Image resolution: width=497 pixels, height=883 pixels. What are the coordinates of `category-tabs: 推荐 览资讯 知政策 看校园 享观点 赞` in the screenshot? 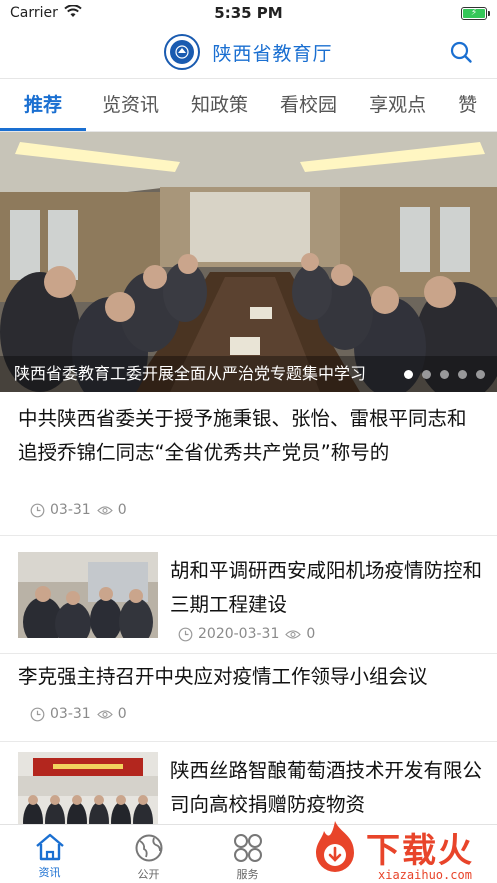 It's located at (248, 105).